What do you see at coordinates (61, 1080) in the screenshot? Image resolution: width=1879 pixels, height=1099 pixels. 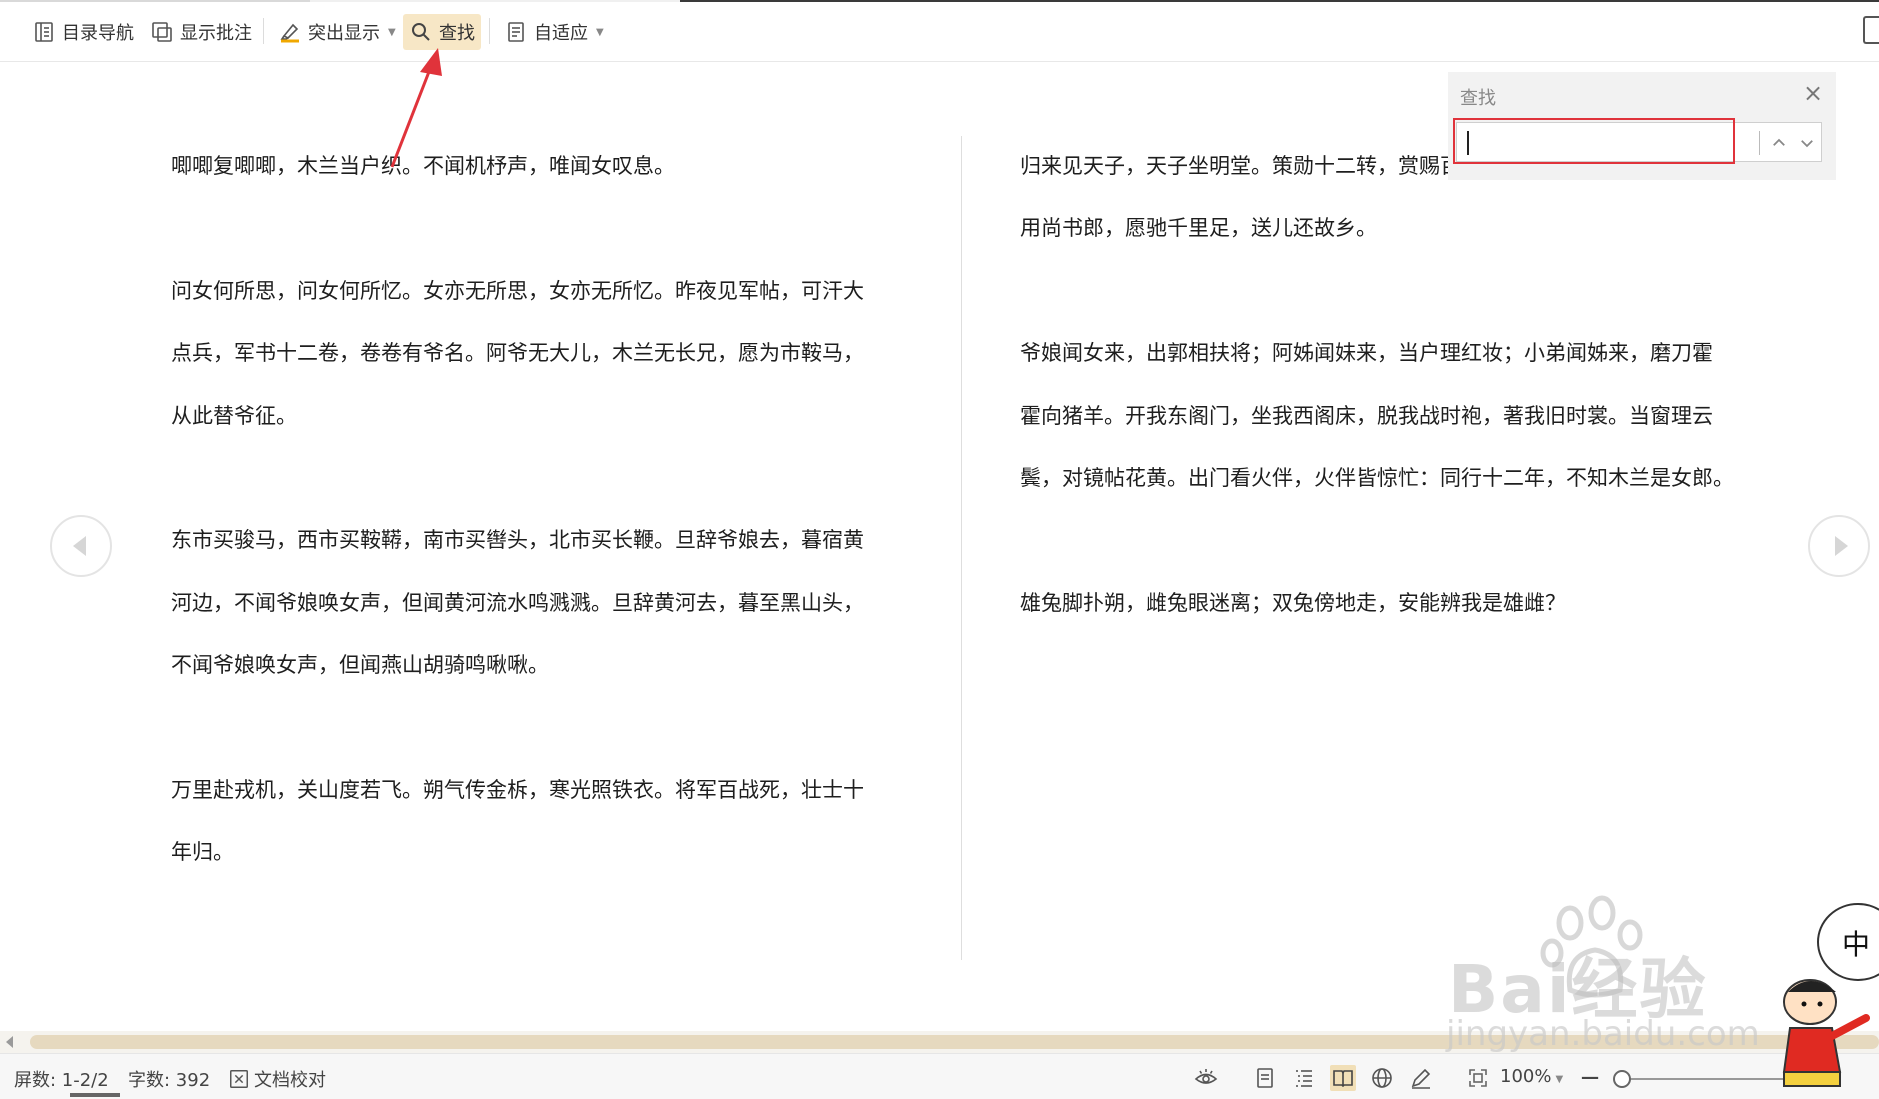 I see `screen-count: 屏数: 1-2/2` at bounding box center [61, 1080].